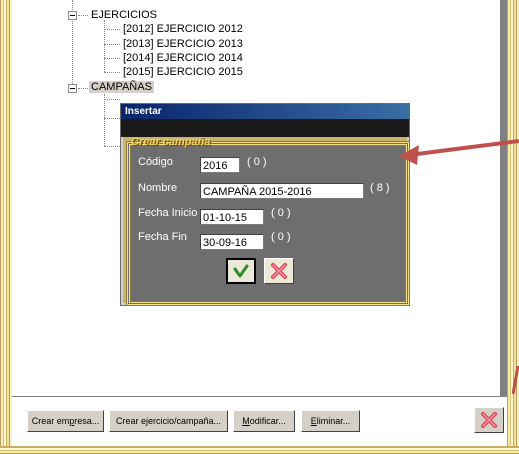  What do you see at coordinates (183, 44) in the screenshot?
I see `tree-node-ejercicio-2013: [2013] EJERCICIO 2013` at bounding box center [183, 44].